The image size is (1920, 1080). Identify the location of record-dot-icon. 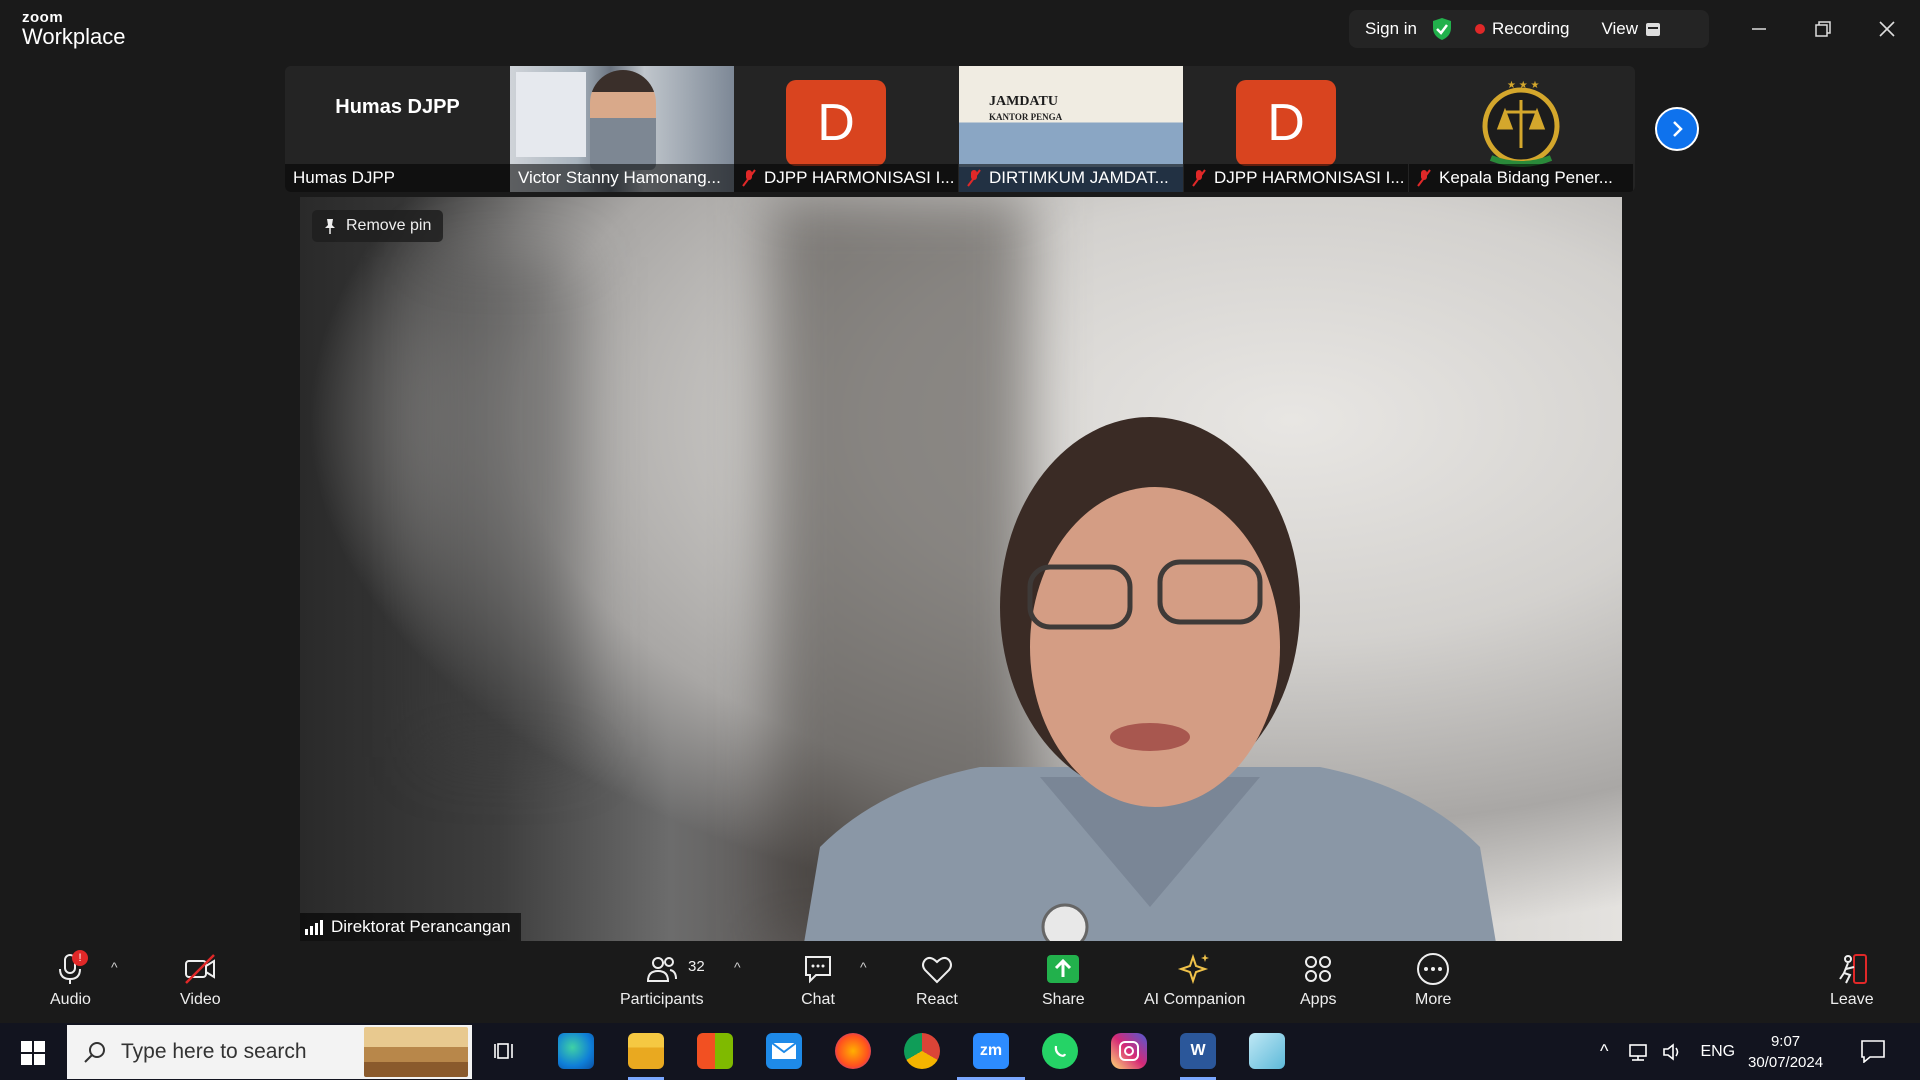
(1479, 29).